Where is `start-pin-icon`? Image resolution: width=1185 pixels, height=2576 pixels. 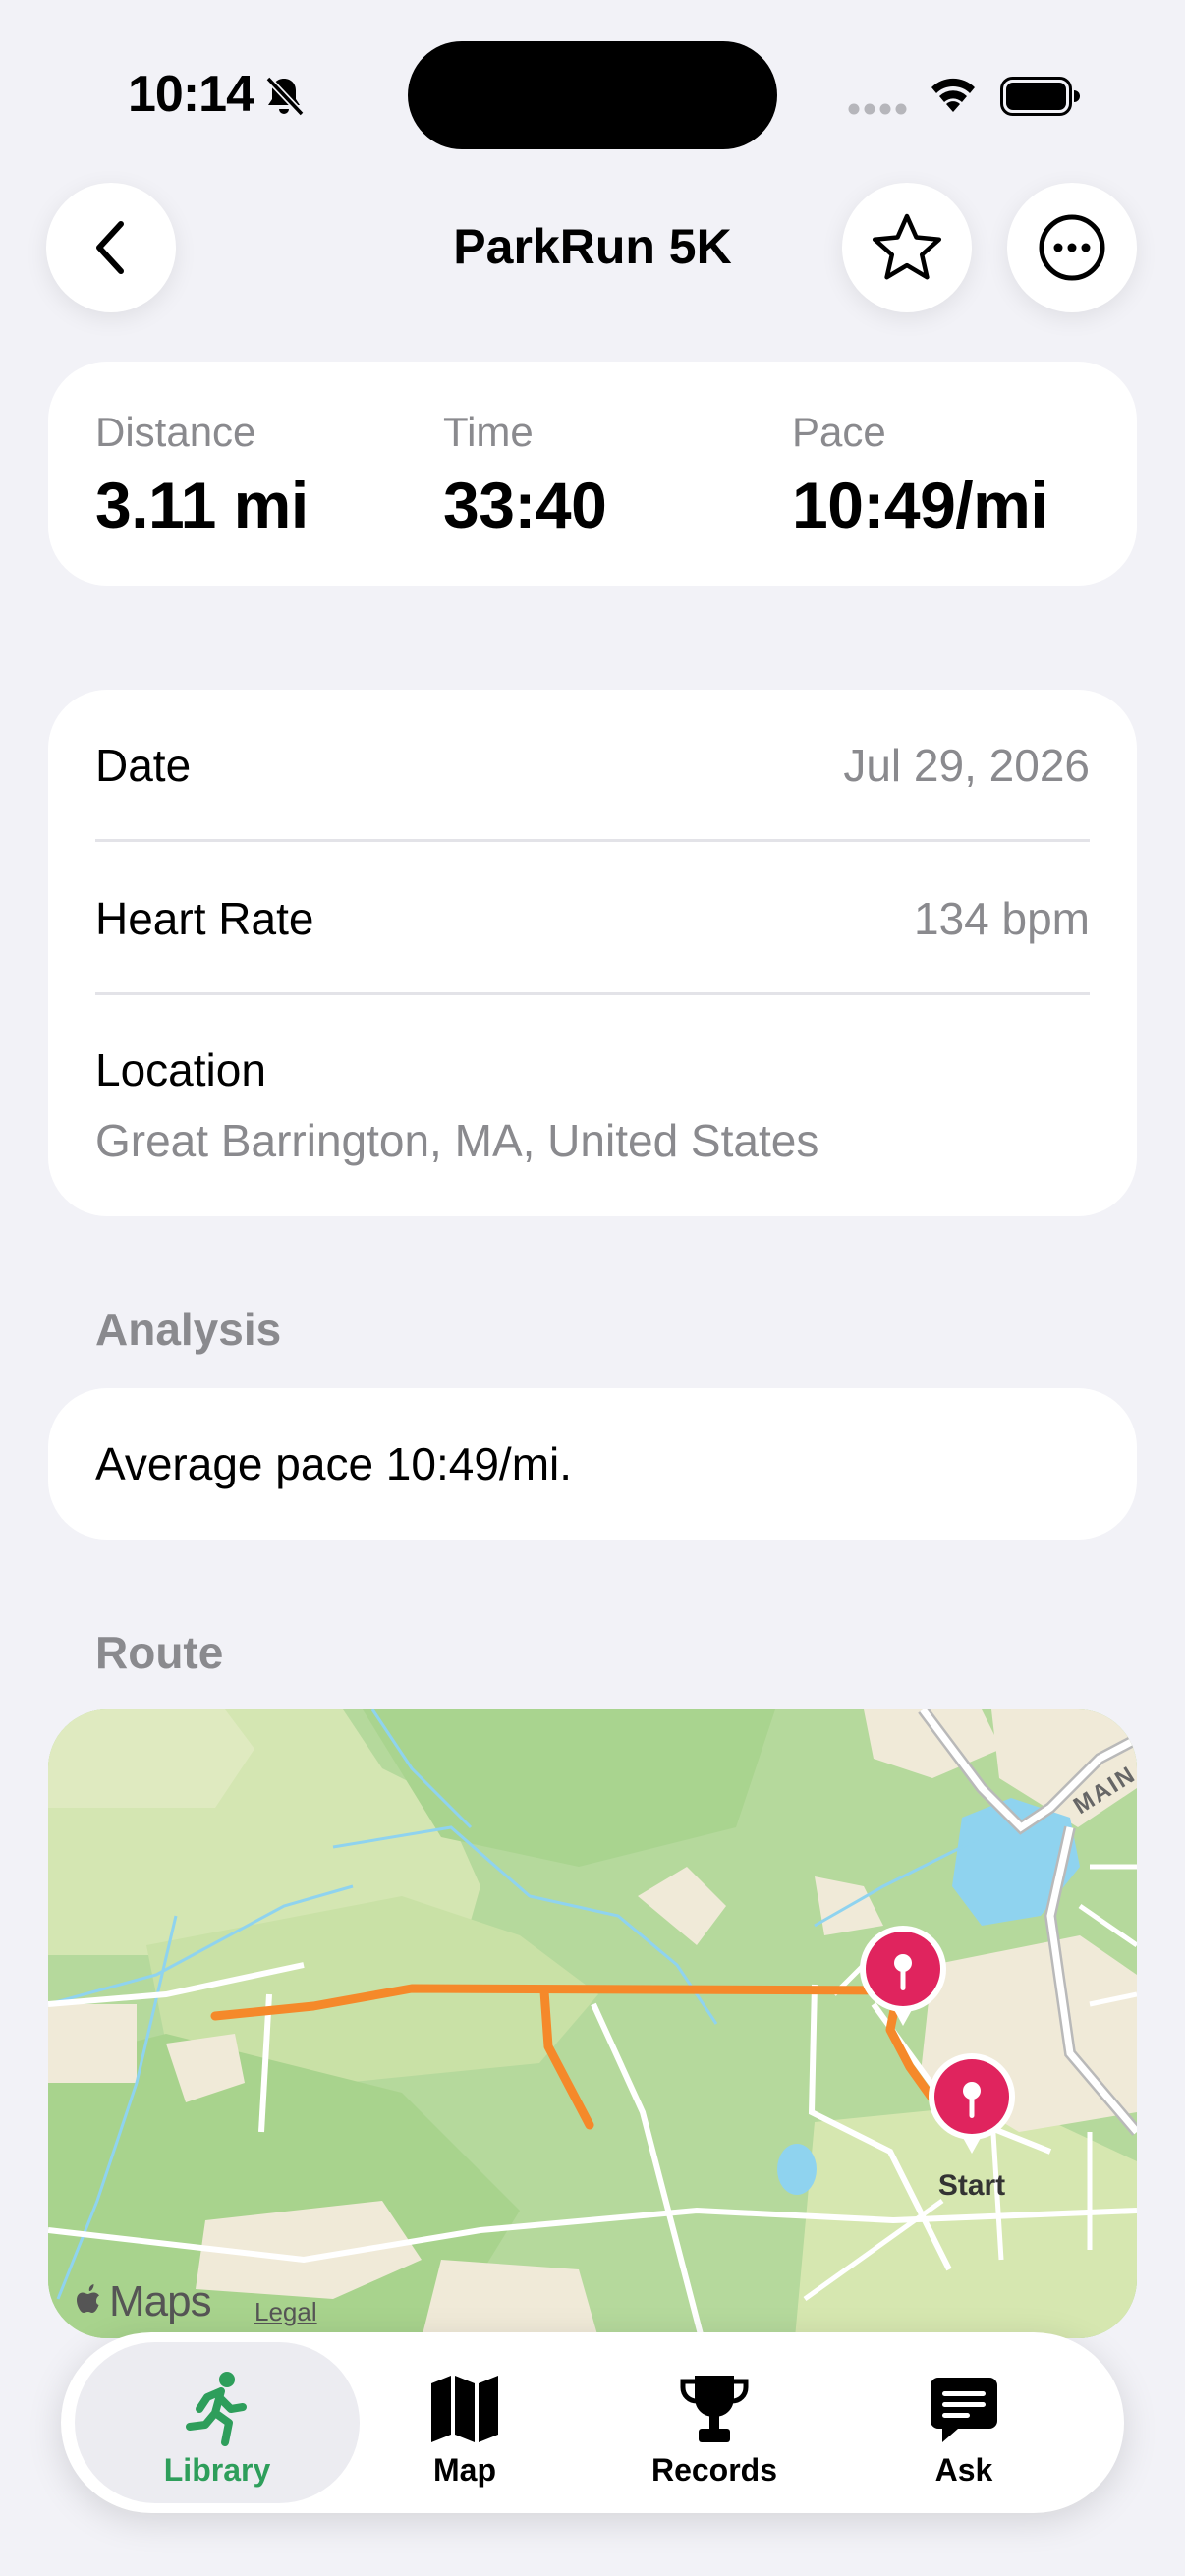 start-pin-icon is located at coordinates (972, 2105).